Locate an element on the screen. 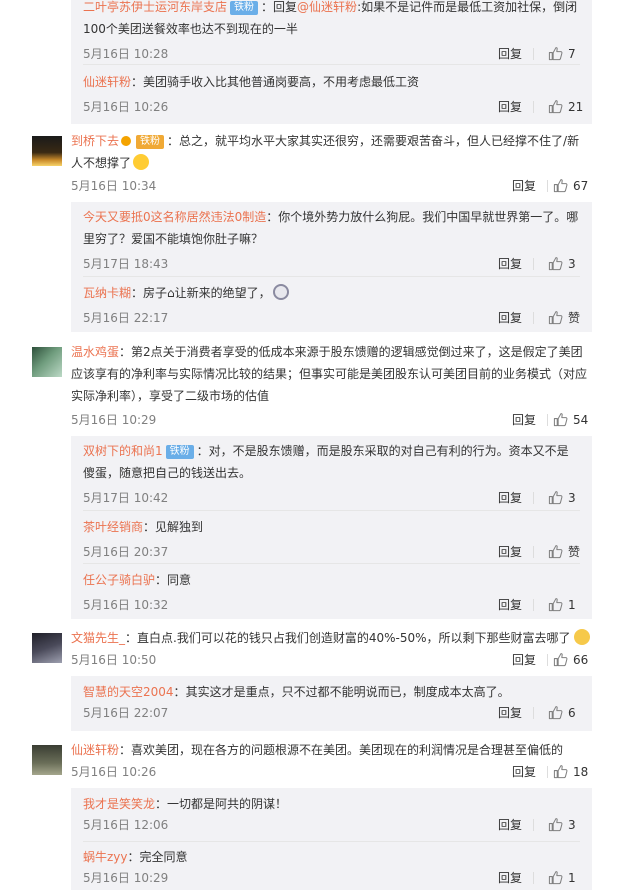 The width and height of the screenshot is (620, 890). timestamp: 5月16日 10:28 is located at coordinates (126, 54).